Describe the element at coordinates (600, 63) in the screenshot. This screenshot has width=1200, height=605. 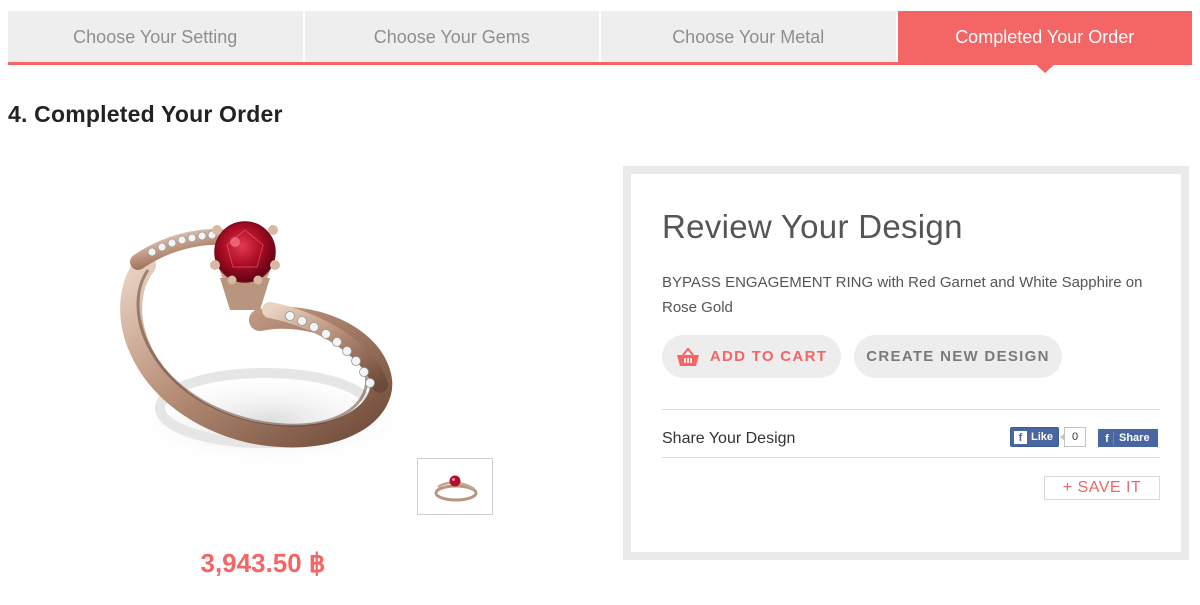
I see `tabs-underline` at that location.